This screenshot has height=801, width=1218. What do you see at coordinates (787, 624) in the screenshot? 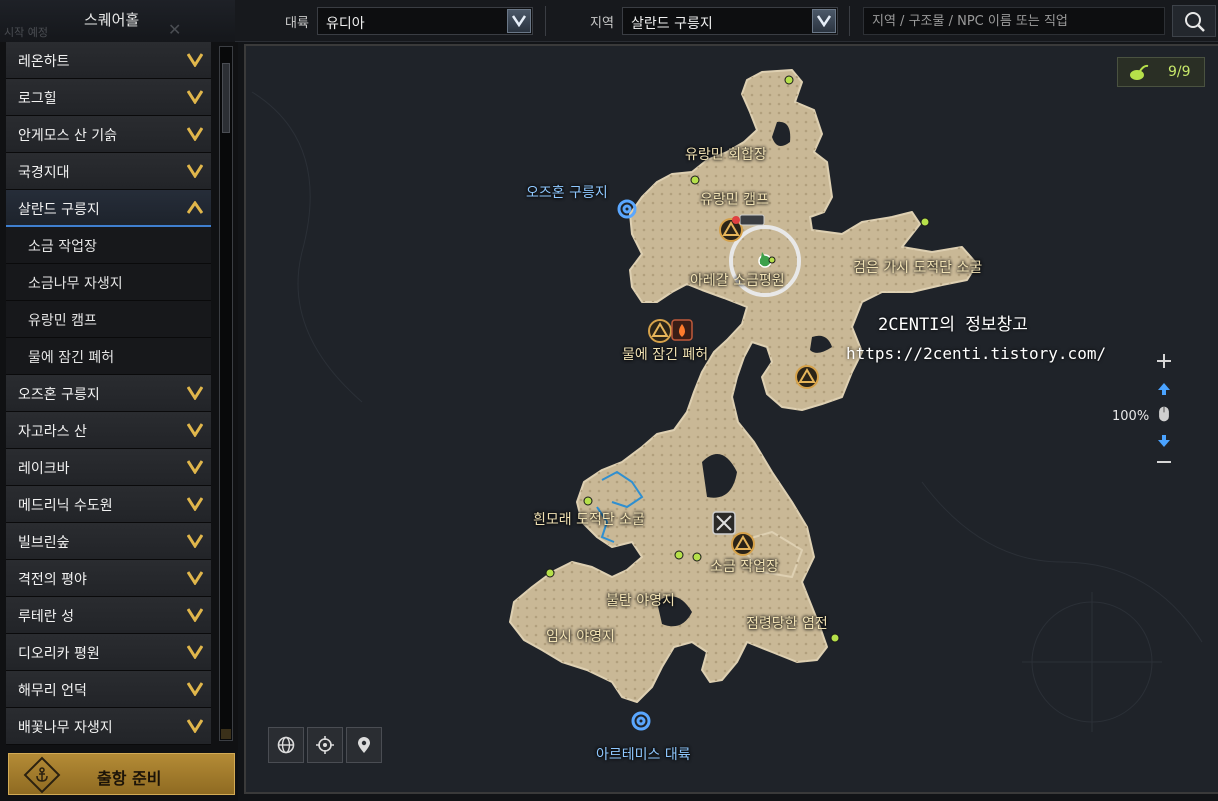
I see `map-label-occupied-salt: 점령당한 염전` at bounding box center [787, 624].